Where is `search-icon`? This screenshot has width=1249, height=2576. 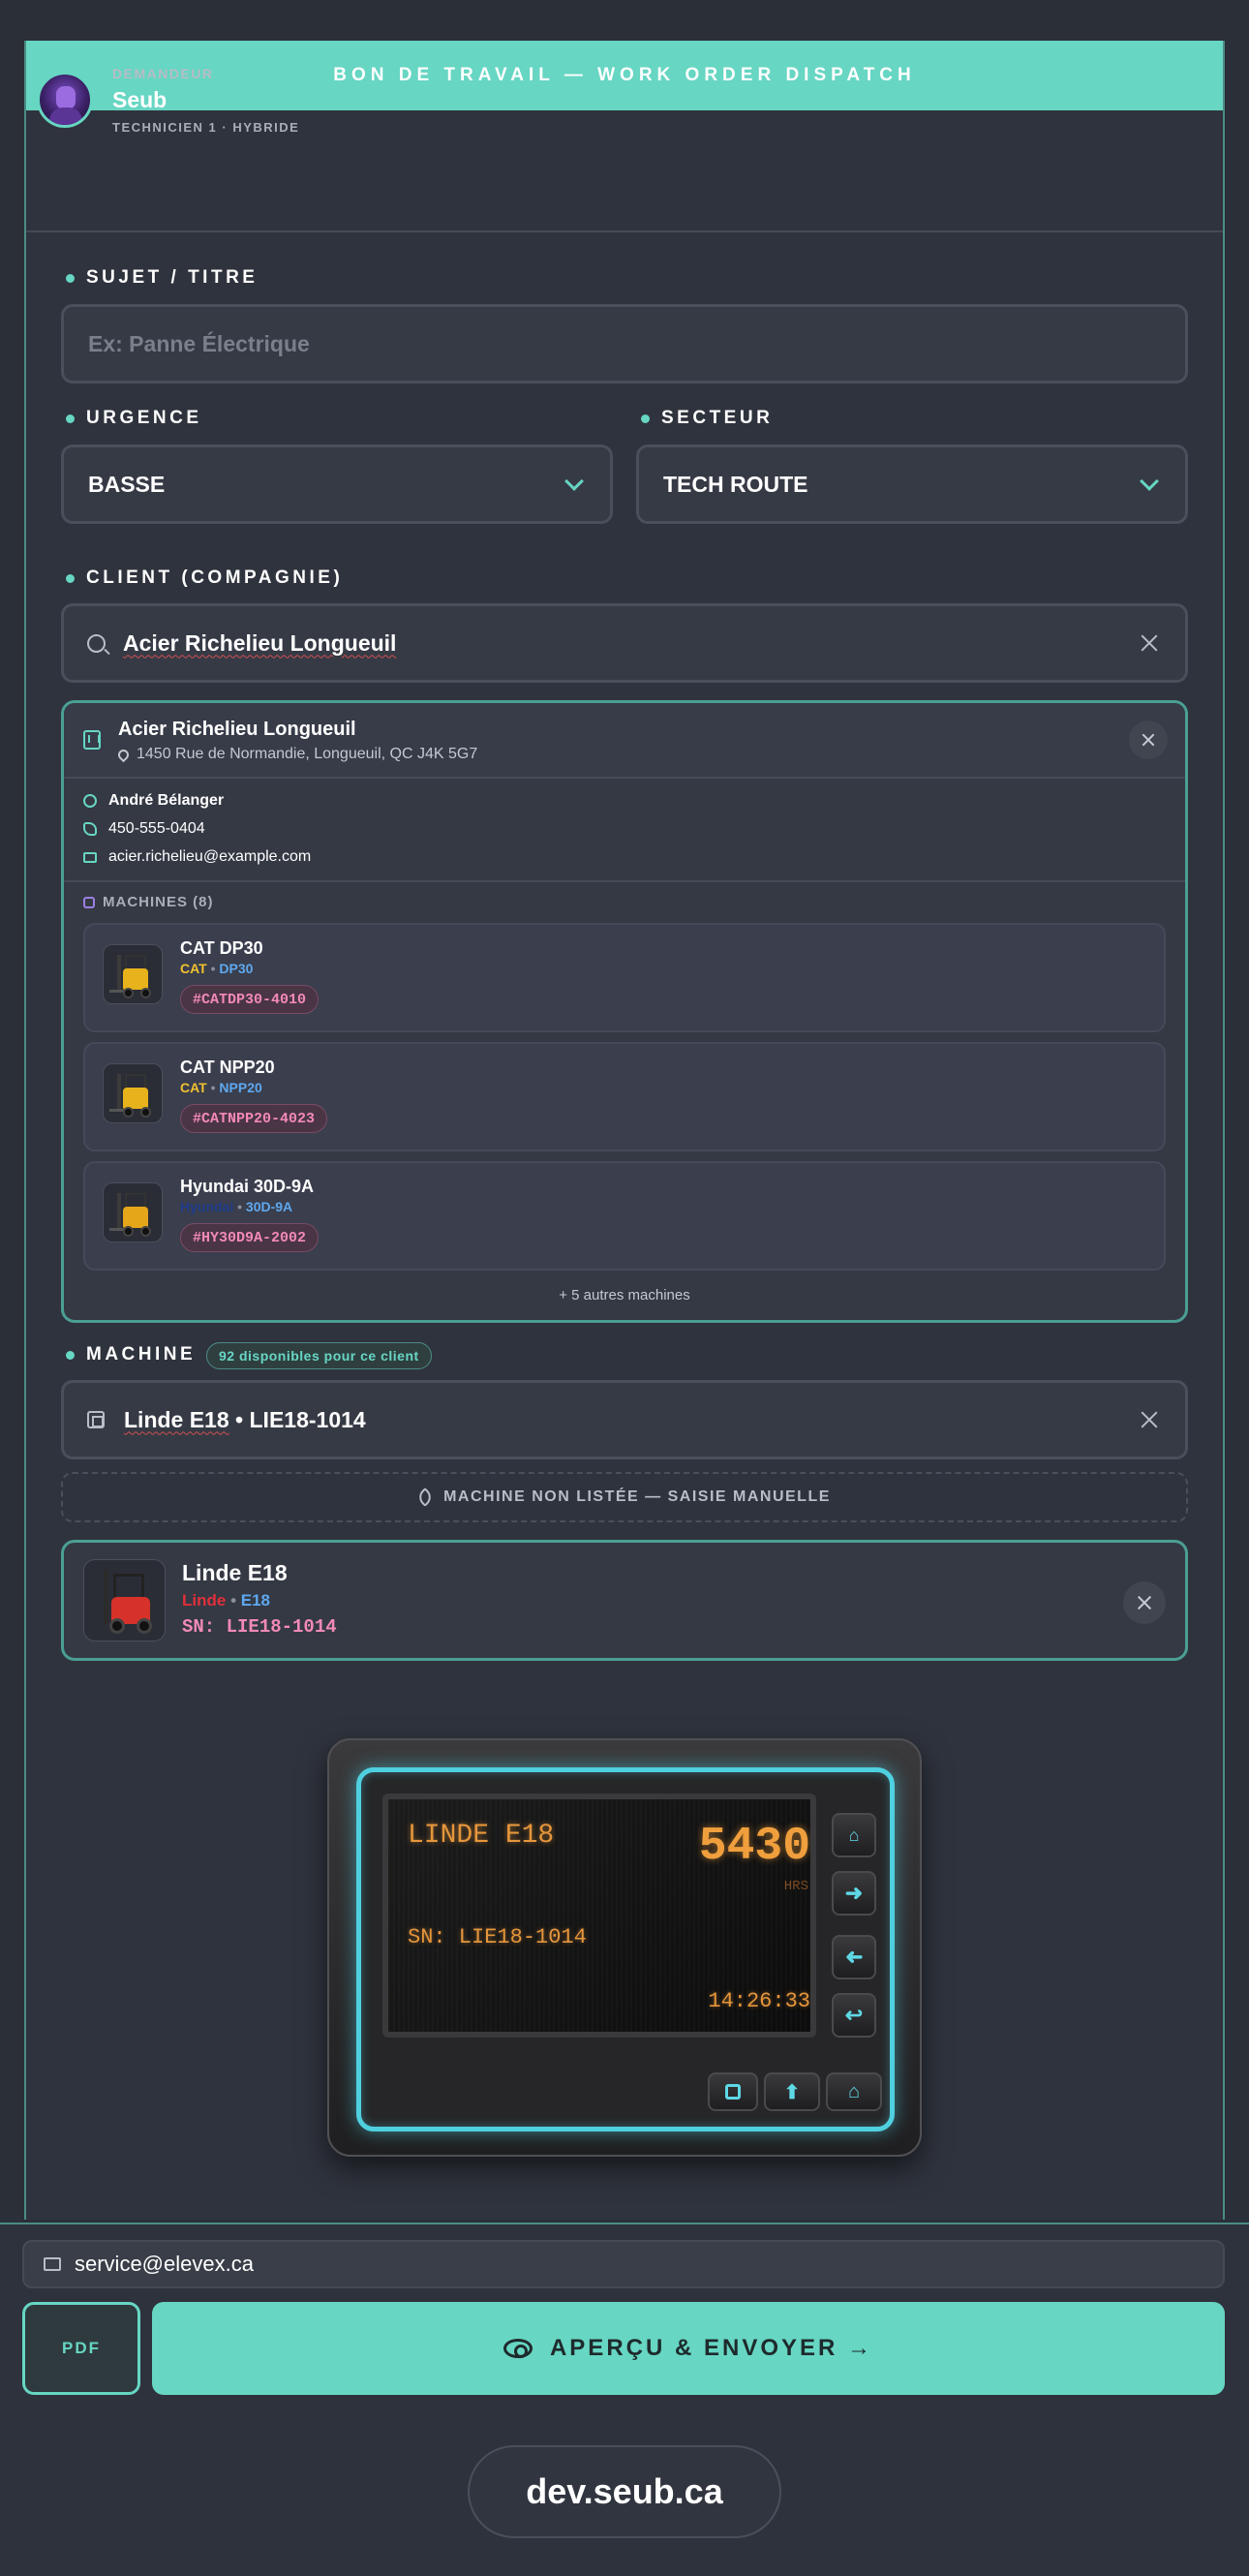
search-icon is located at coordinates (96, 643).